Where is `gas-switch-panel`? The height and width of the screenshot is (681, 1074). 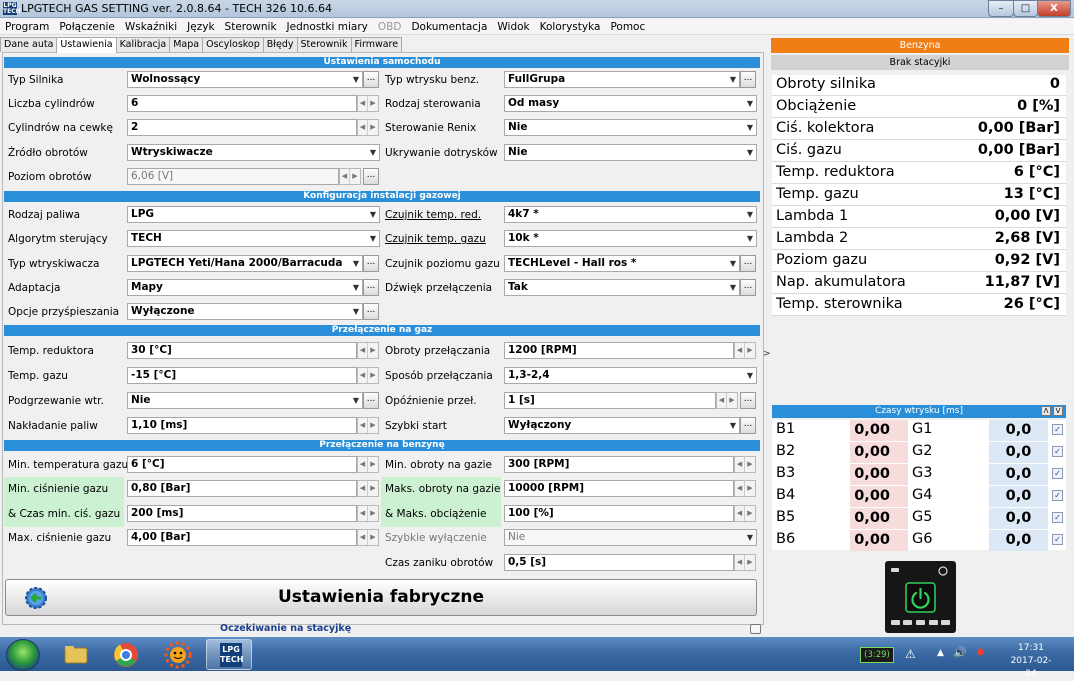 gas-switch-panel is located at coordinates (920, 597).